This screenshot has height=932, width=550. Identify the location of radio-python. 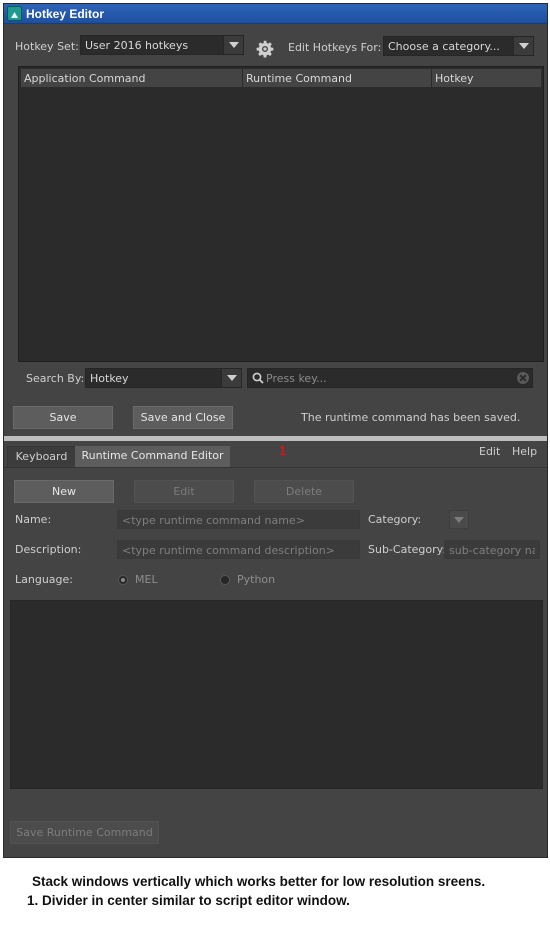
(225, 580).